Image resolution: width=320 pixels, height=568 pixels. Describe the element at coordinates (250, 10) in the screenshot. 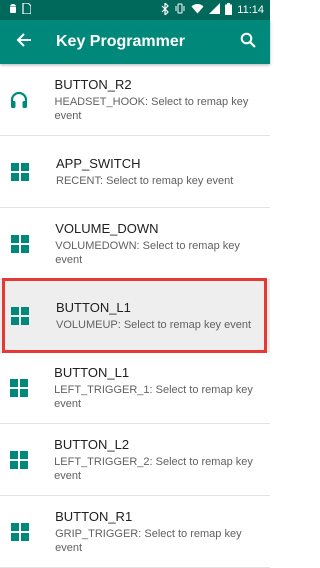

I see `status-time: 11:14` at that location.